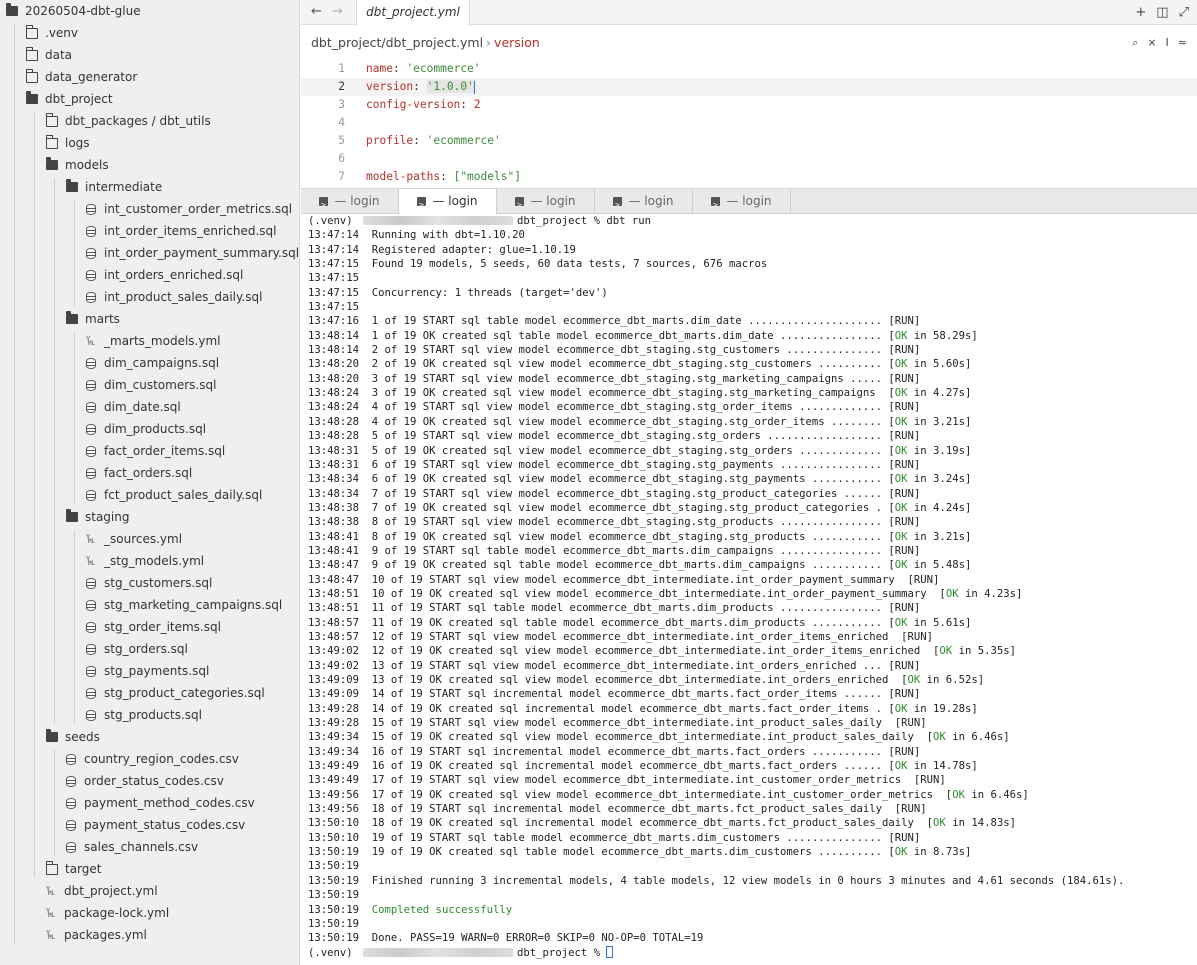 Image resolution: width=1197 pixels, height=965 pixels. Describe the element at coordinates (137, 649) in the screenshot. I see `tree-item-sql: stg_orders.sql` at that location.